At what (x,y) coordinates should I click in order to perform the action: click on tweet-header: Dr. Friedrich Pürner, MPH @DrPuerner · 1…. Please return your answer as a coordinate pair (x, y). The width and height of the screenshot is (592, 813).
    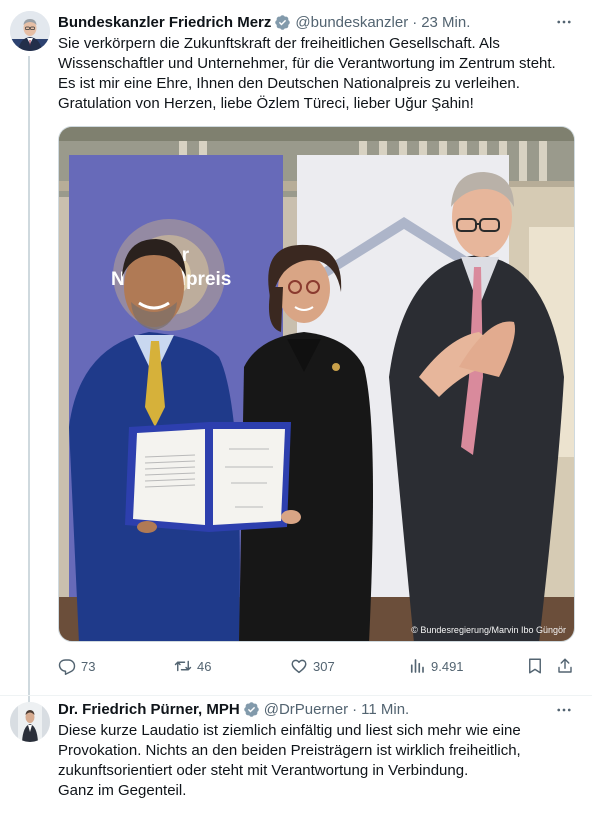
    Looking at the image, I should click on (233, 709).